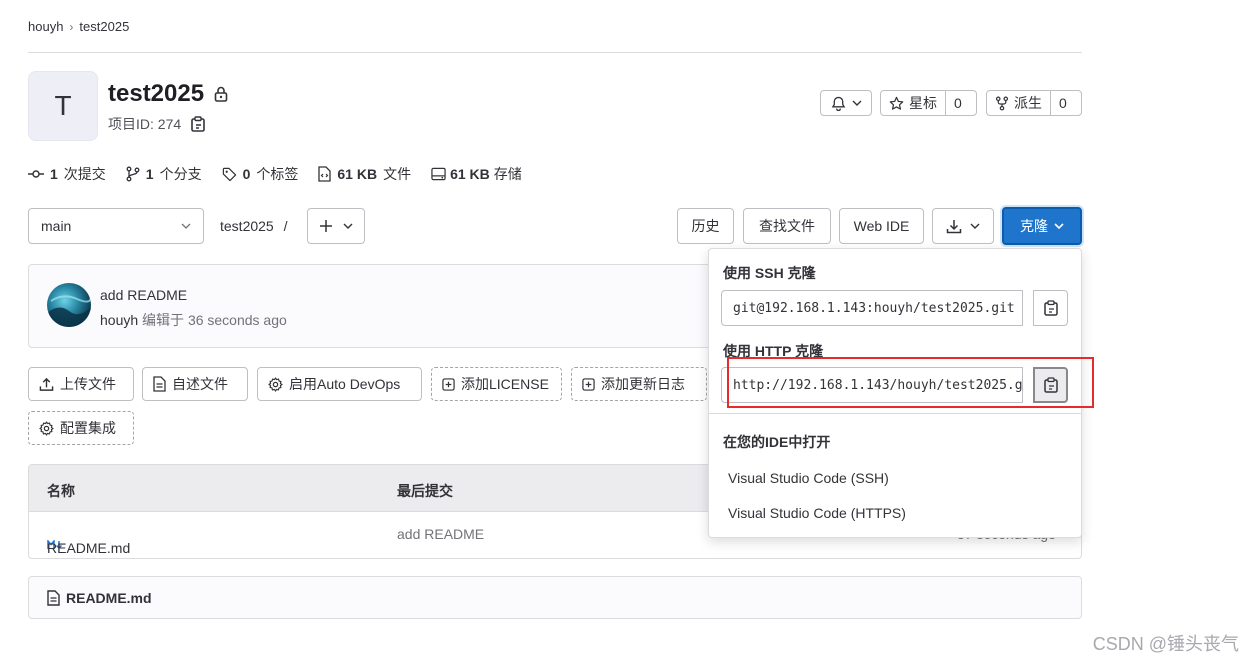 Image resolution: width=1245 pixels, height=661 pixels. Describe the element at coordinates (1034, 226) in the screenshot. I see `clone-label: 克隆` at that location.